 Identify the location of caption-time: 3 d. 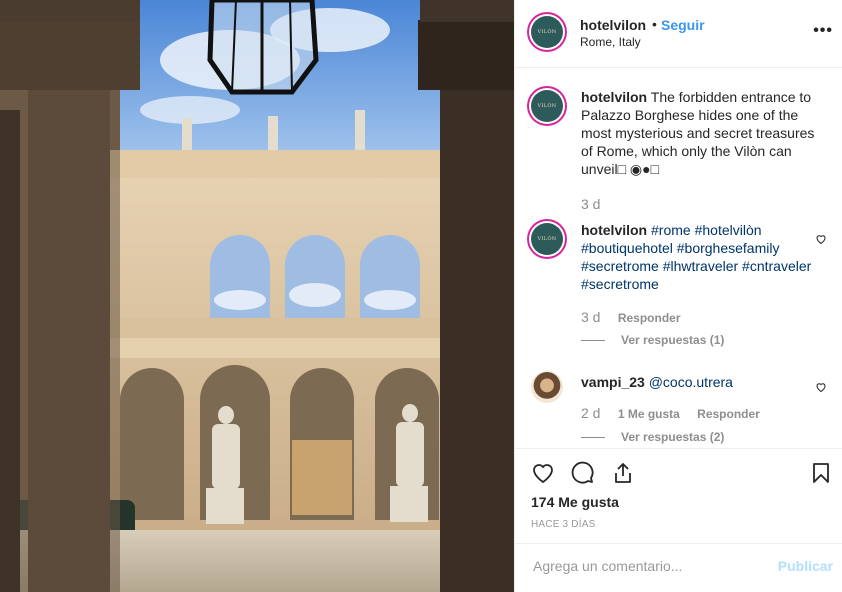
(590, 204).